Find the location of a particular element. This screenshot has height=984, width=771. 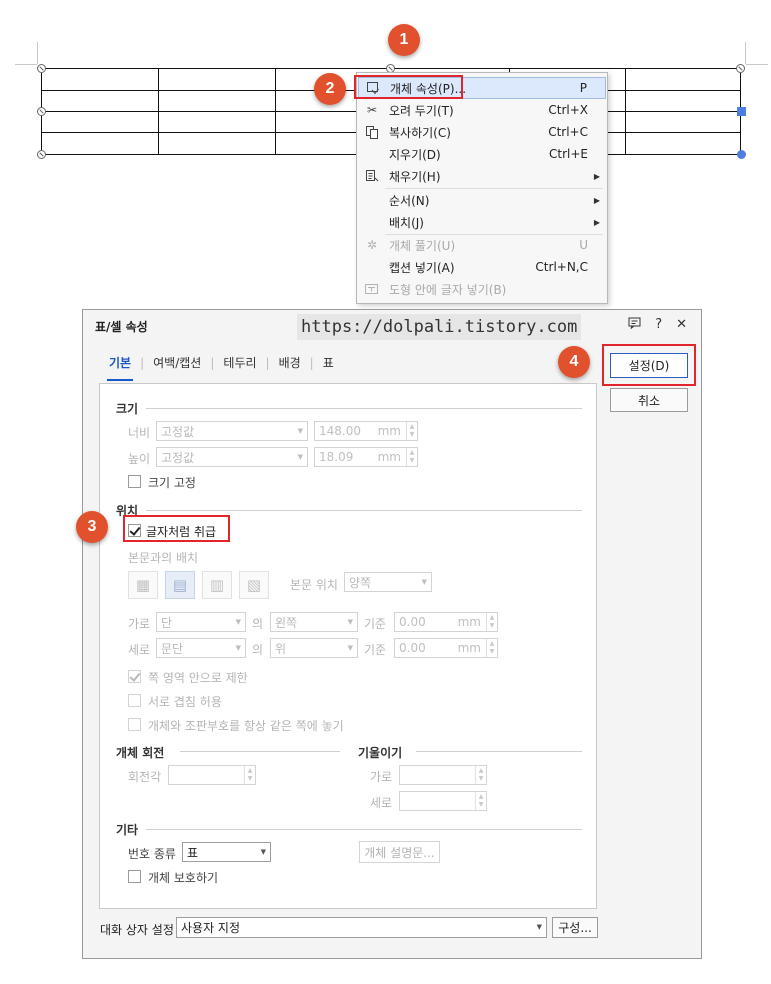

help-icon: ? is located at coordinates (658, 325).